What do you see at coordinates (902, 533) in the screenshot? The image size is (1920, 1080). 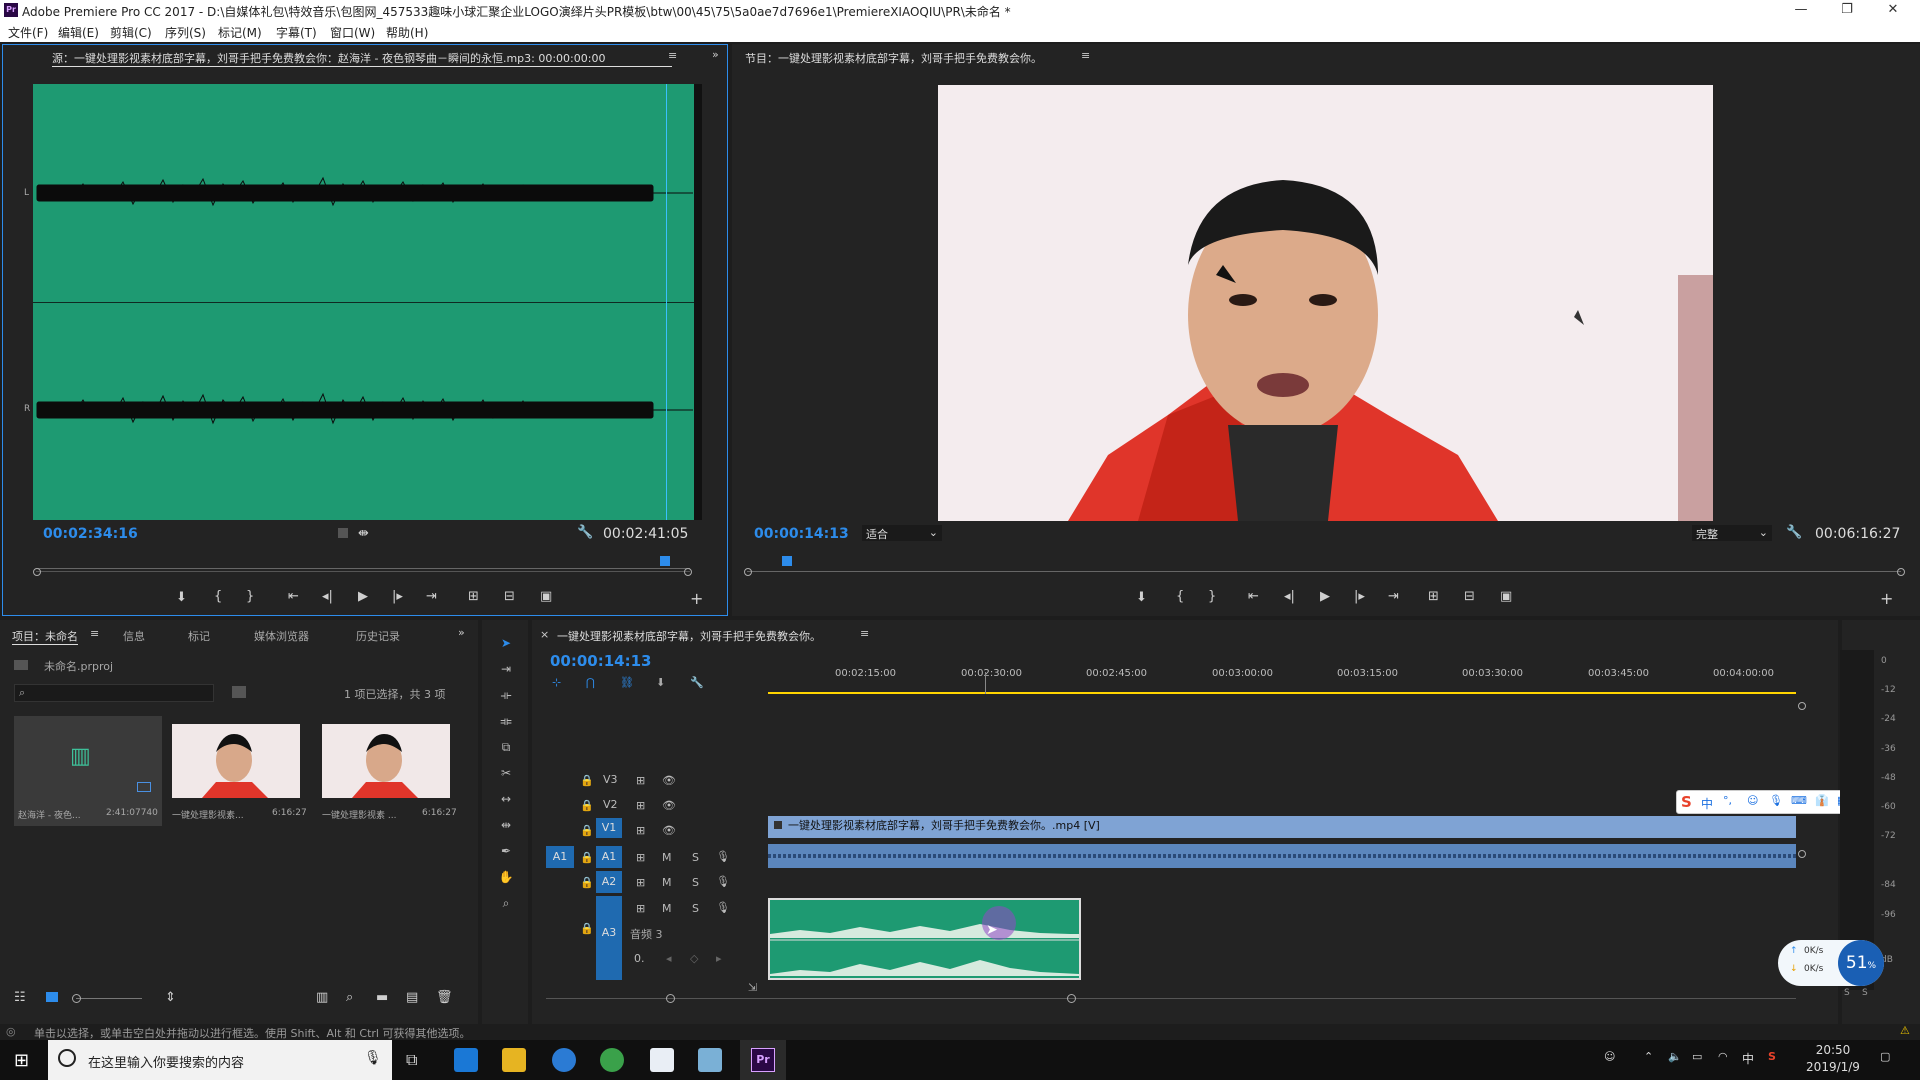 I see `program-fit-dropdown: 适合 ⌄` at bounding box center [902, 533].